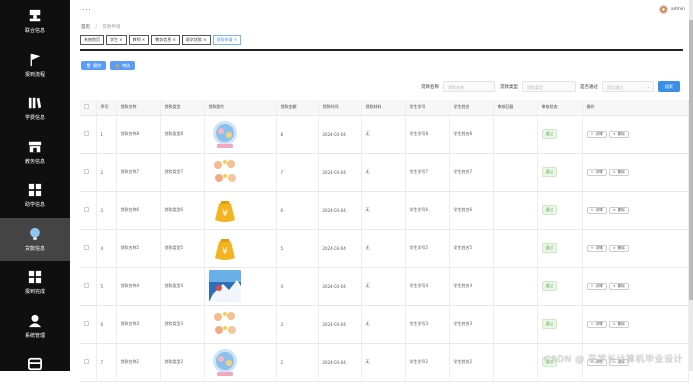 Image resolution: width=693 pixels, height=392 pixels. I want to click on loan-type: 贷款类型7, so click(182, 172).